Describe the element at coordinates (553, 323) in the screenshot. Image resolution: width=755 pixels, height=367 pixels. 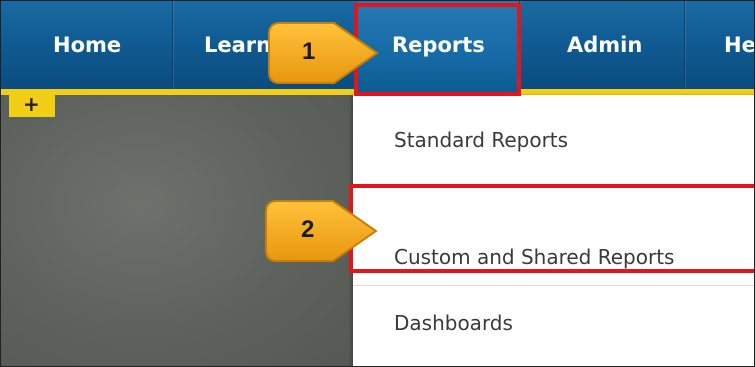
I see `menu-item-dashboards: Dashboards` at that location.